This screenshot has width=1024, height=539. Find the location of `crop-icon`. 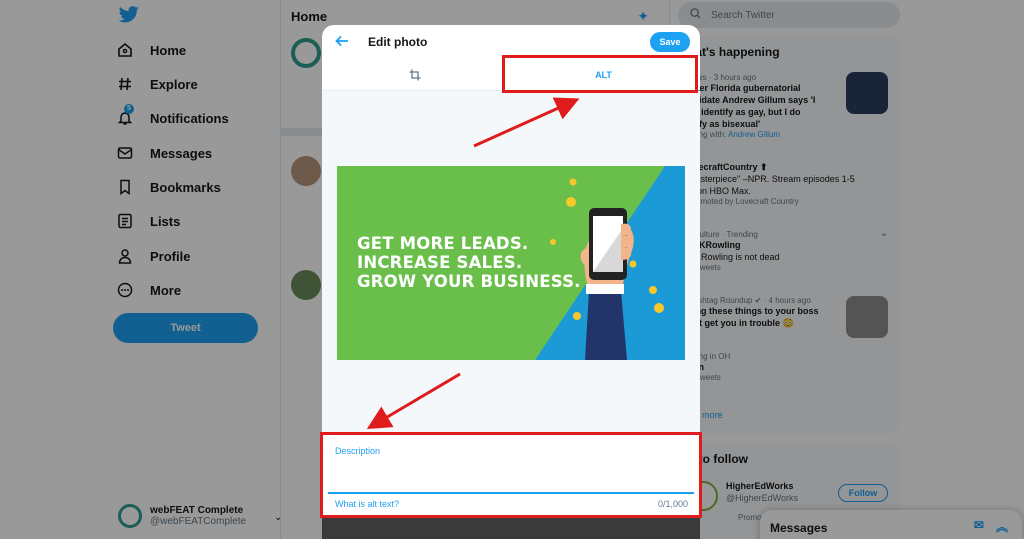

crop-icon is located at coordinates (414, 75).